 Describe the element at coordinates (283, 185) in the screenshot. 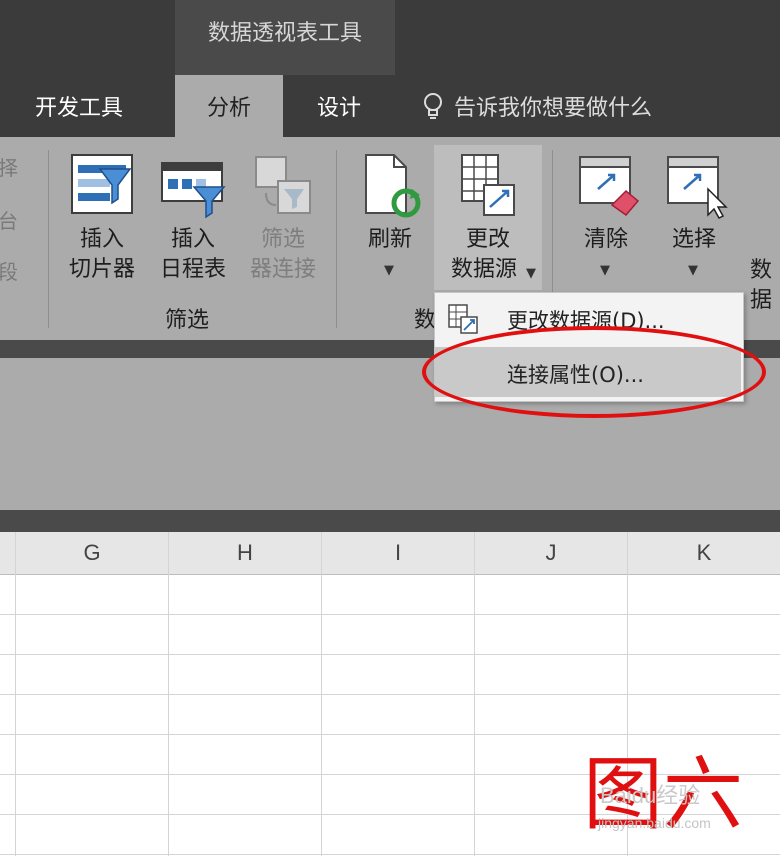

I see `filter-connections-icon` at that location.